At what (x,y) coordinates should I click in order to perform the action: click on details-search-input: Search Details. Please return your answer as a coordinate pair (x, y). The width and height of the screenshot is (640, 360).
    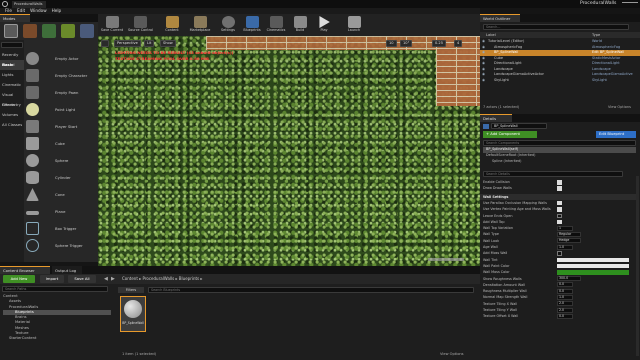
    Looking at the image, I should click on (553, 174).